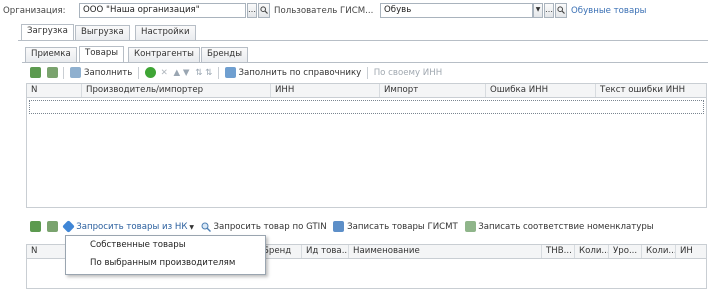 This screenshot has height=291, width=711. What do you see at coordinates (470, 226) in the screenshot?
I see `match-icon` at bounding box center [470, 226].